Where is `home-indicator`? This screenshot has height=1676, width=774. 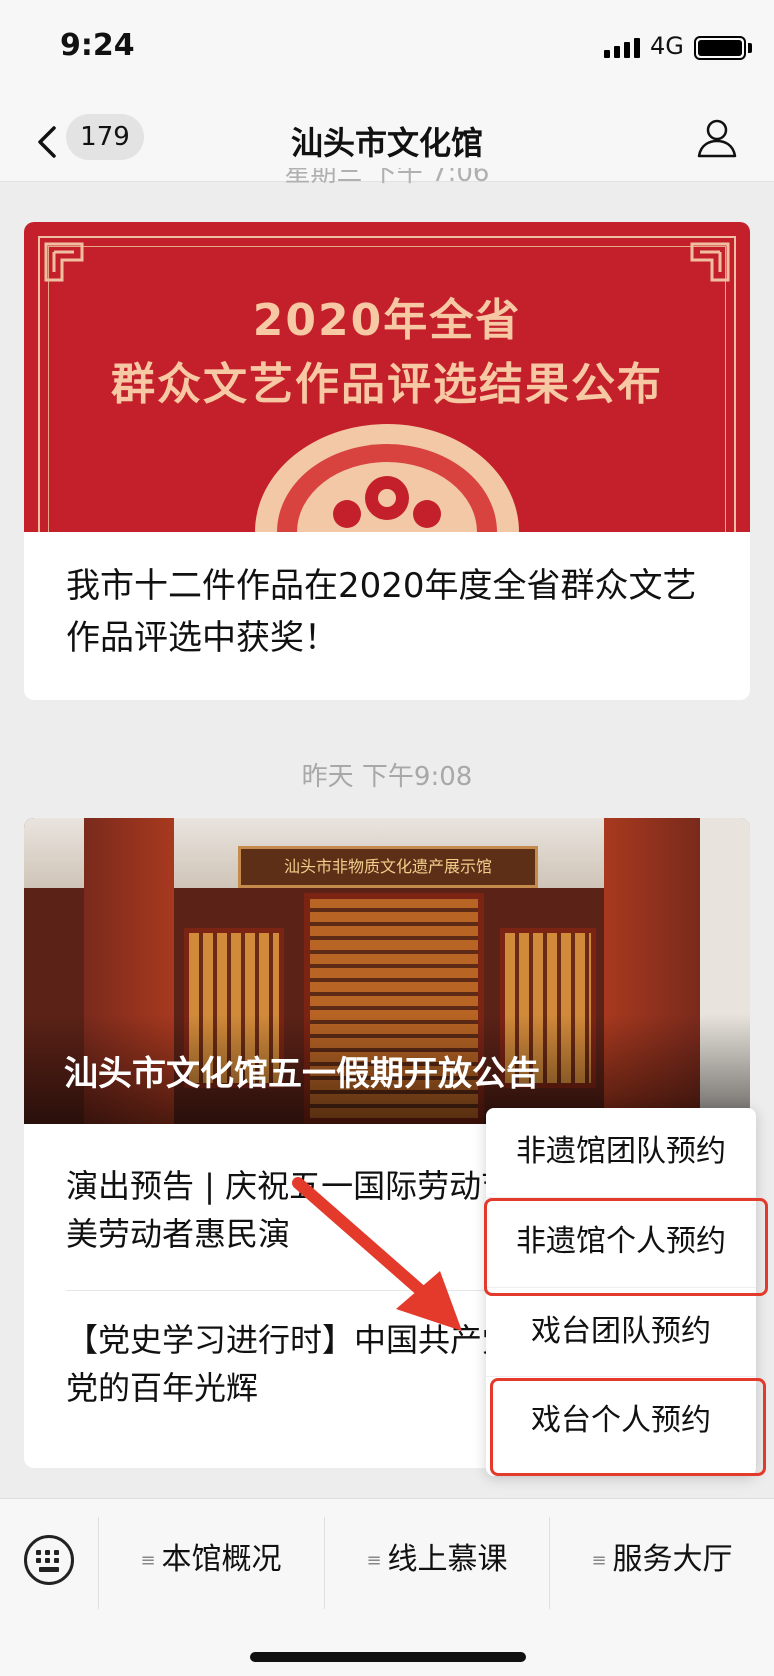
home-indicator is located at coordinates (388, 1657).